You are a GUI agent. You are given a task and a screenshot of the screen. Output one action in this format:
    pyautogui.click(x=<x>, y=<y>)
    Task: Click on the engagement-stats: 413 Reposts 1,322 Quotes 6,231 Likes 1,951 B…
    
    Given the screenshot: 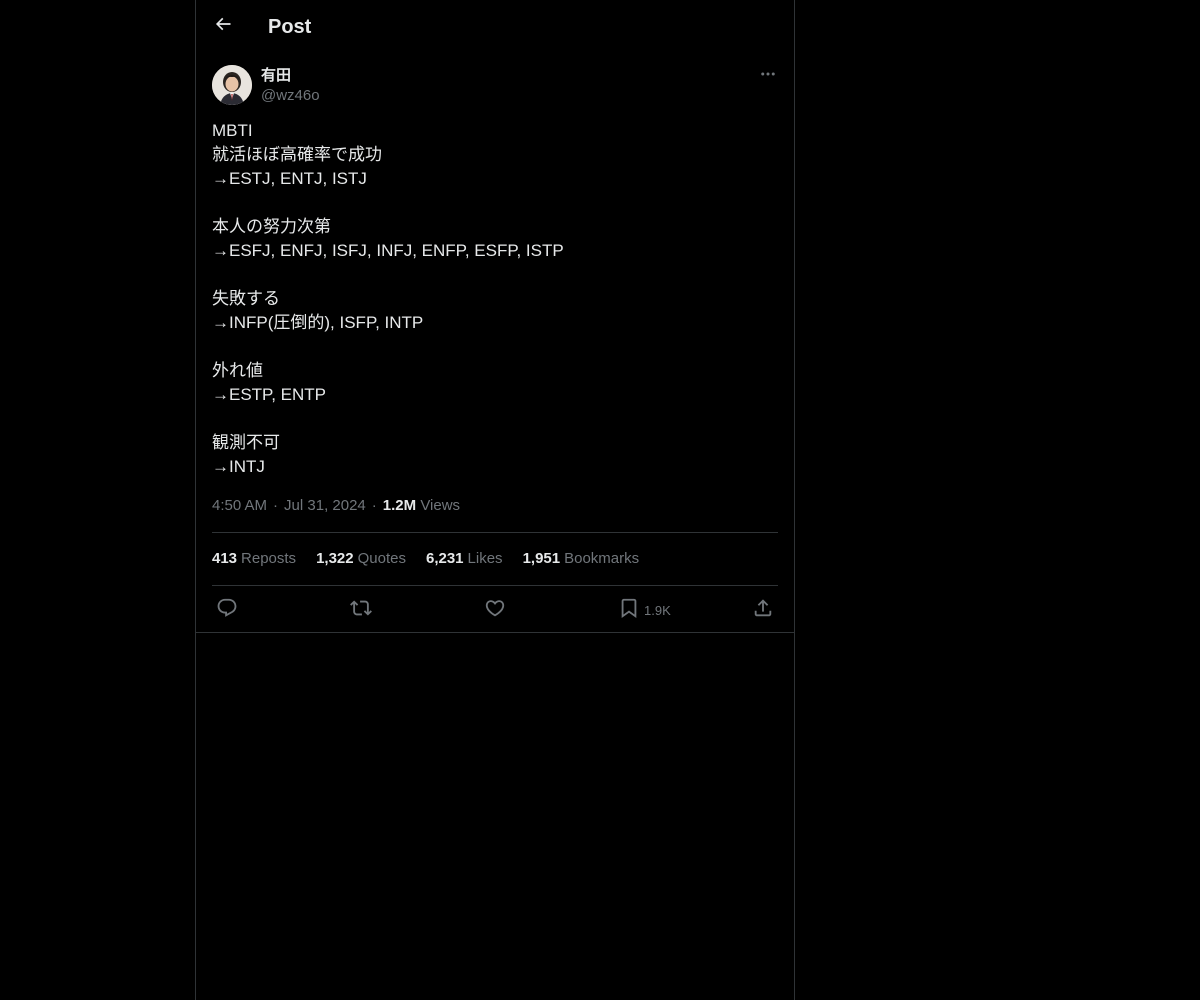 What is the action you would take?
    pyautogui.click(x=435, y=559)
    